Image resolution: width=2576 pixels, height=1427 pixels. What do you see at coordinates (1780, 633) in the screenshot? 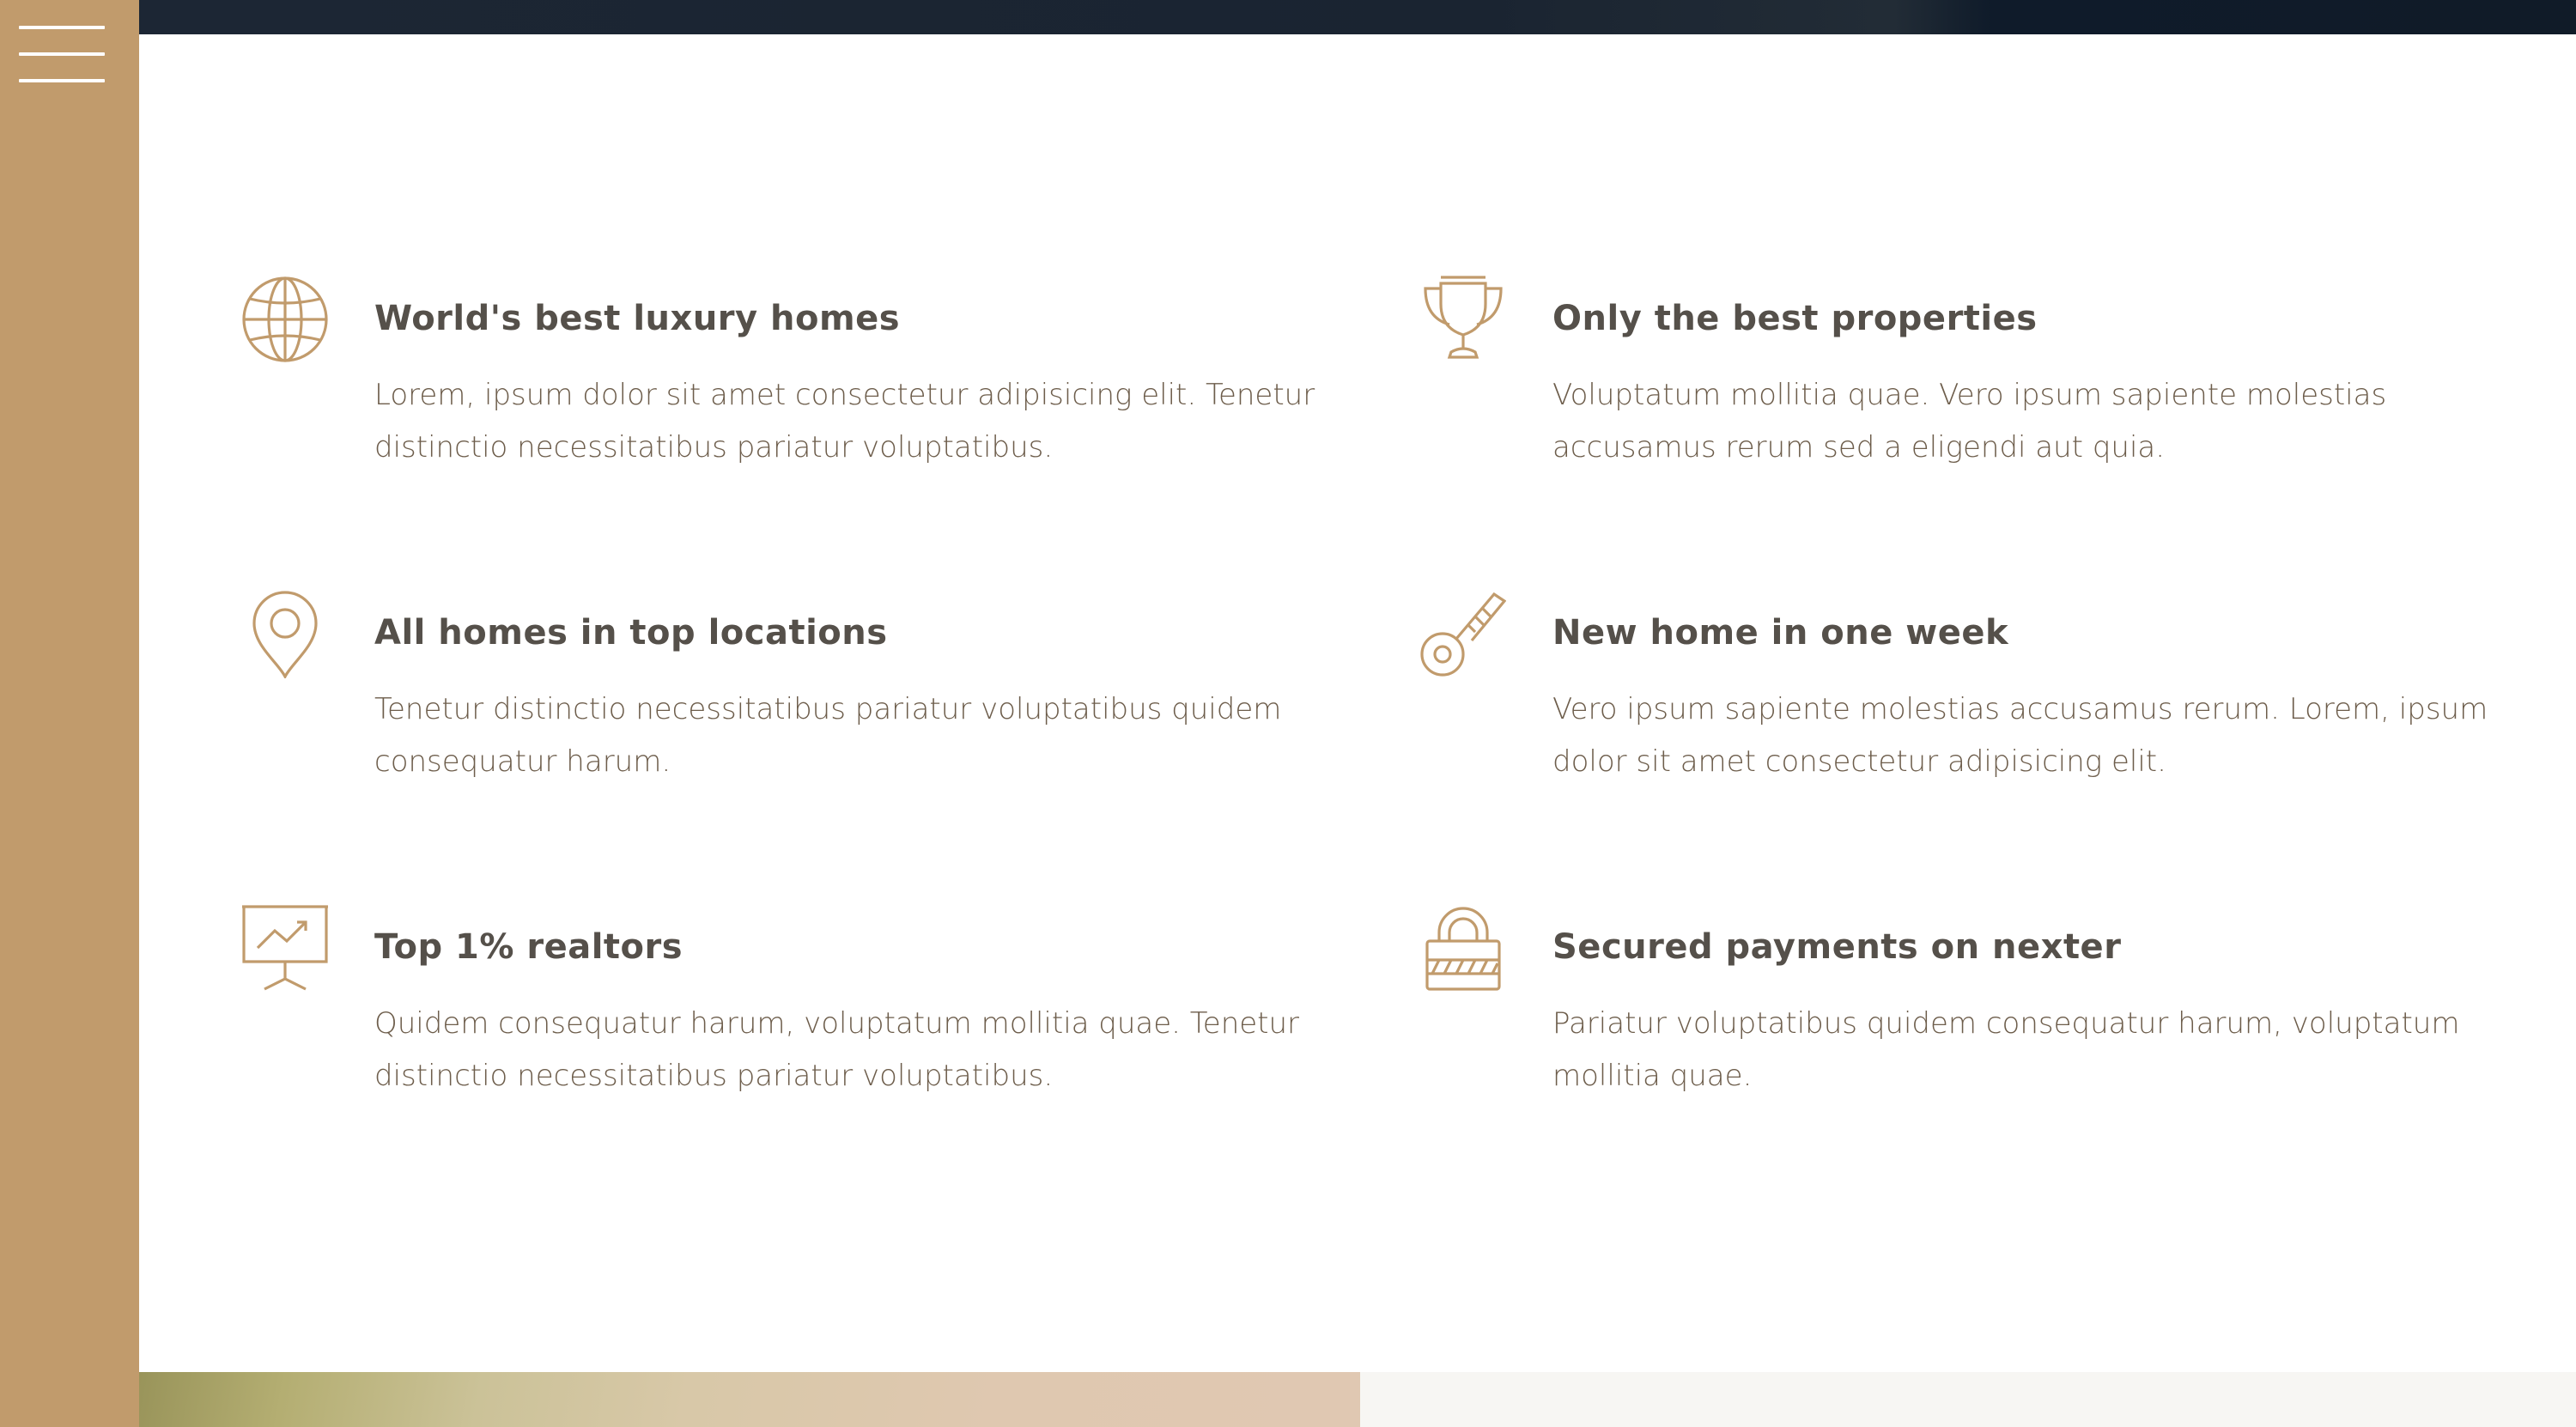
I see `feature-title: New home in one week` at bounding box center [1780, 633].